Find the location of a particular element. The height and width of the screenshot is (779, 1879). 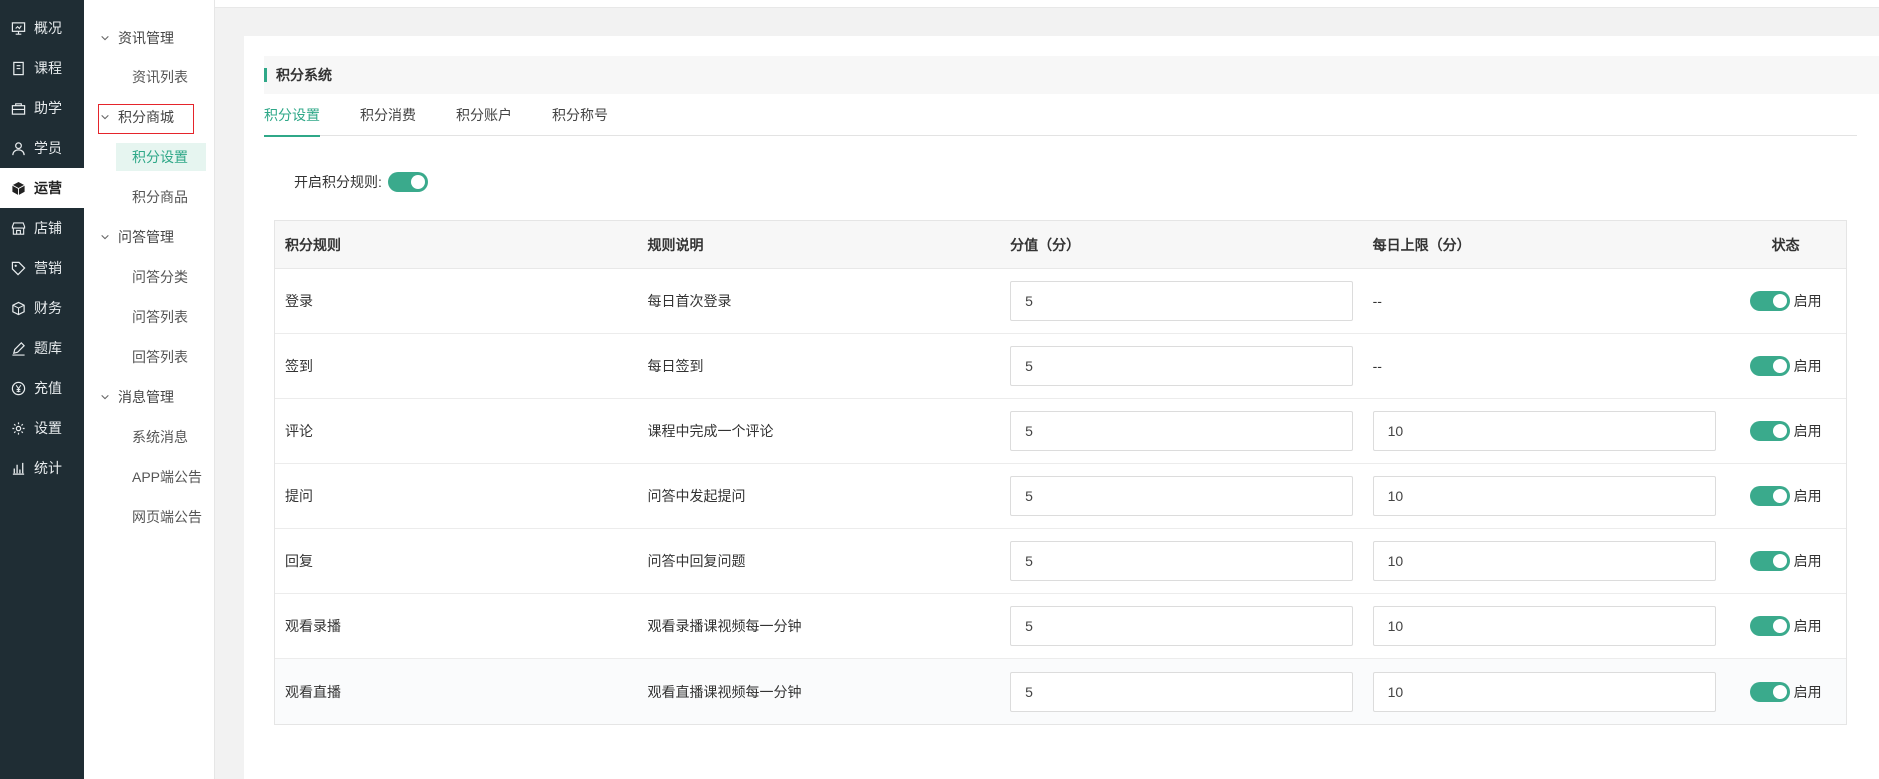

table-row: 观看直播 观看直播课视频每一分钟 5 10 启用 is located at coordinates (1060, 691).